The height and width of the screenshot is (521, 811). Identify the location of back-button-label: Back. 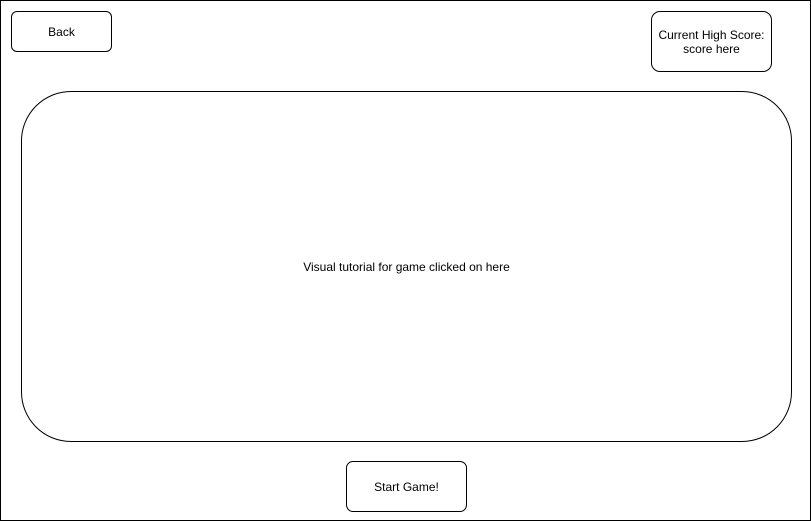
(61, 31).